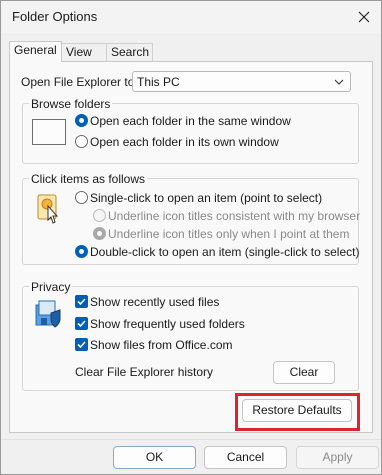 The image size is (382, 475). What do you see at coordinates (81, 251) in the screenshot?
I see `double-click-radio` at bounding box center [81, 251].